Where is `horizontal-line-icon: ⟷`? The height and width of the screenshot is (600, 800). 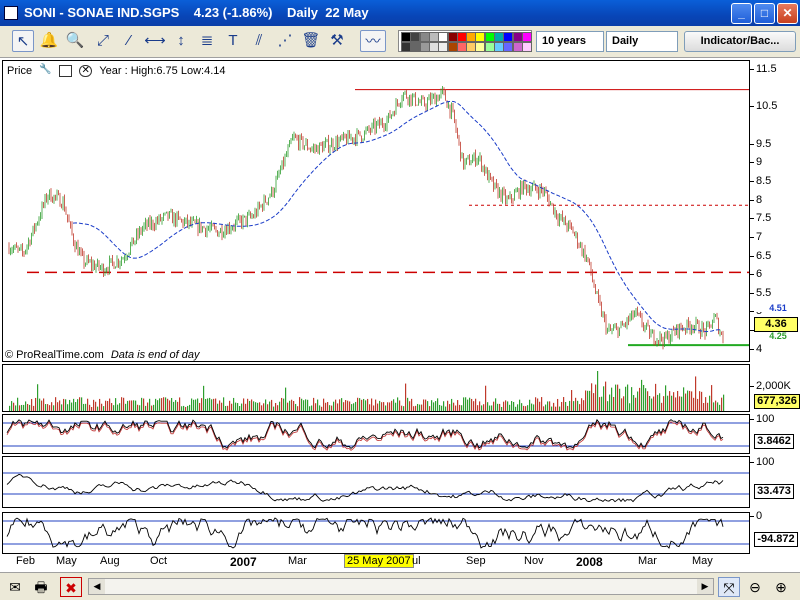 horizontal-line-icon: ⟷ is located at coordinates (155, 41).